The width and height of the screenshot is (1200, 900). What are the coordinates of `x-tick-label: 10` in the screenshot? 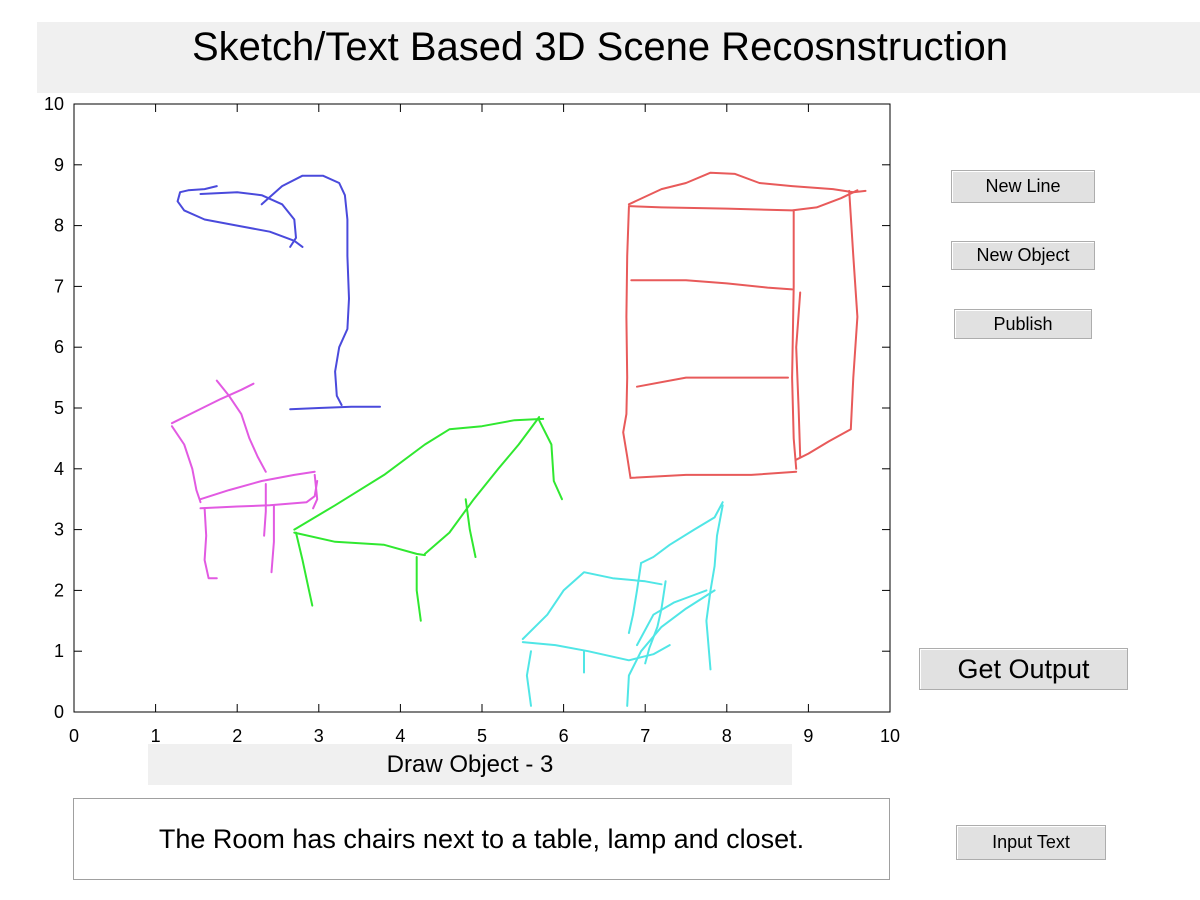 It's located at (890, 736).